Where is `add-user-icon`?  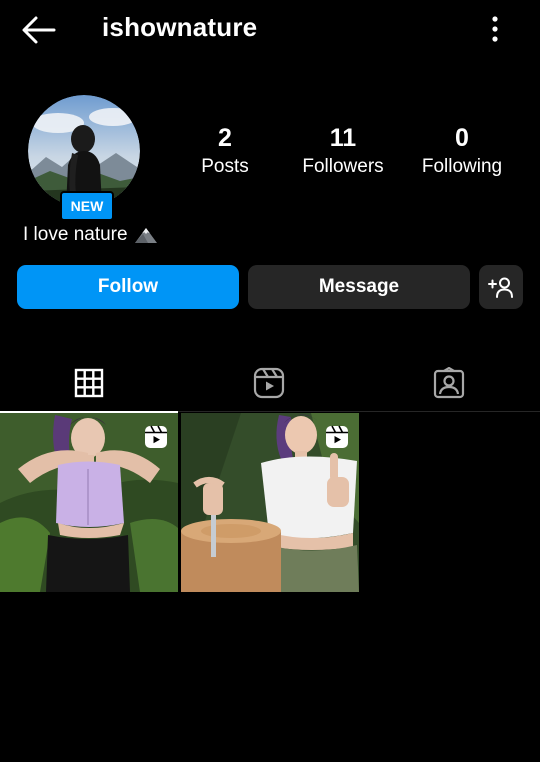
add-user-icon is located at coordinates (500, 287).